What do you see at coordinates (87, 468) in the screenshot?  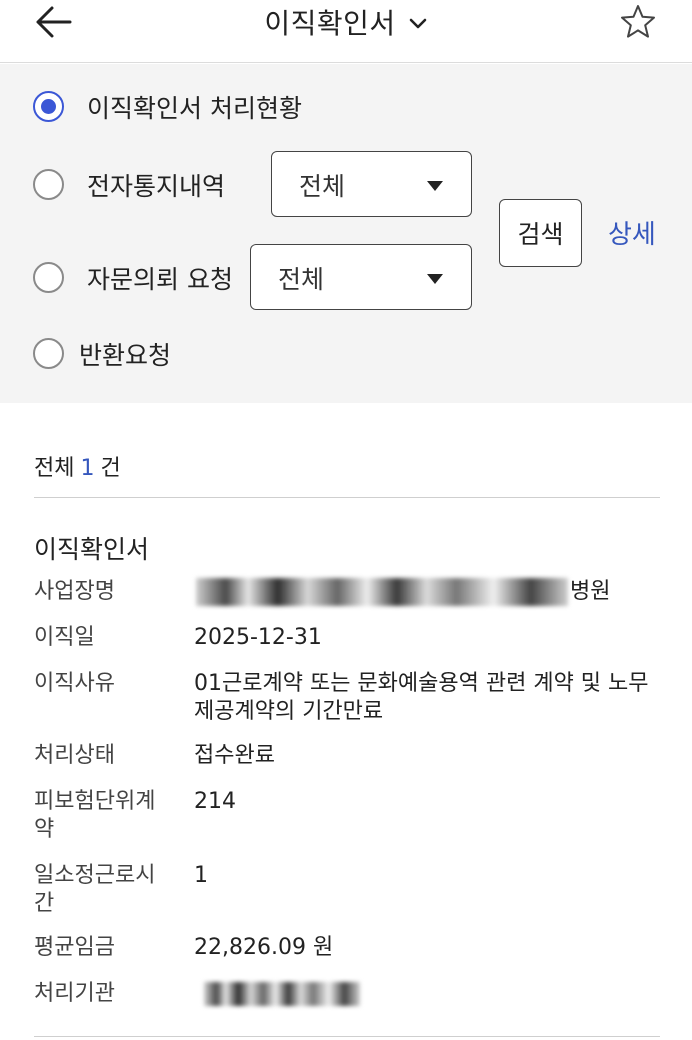 I see `count-number: 1` at bounding box center [87, 468].